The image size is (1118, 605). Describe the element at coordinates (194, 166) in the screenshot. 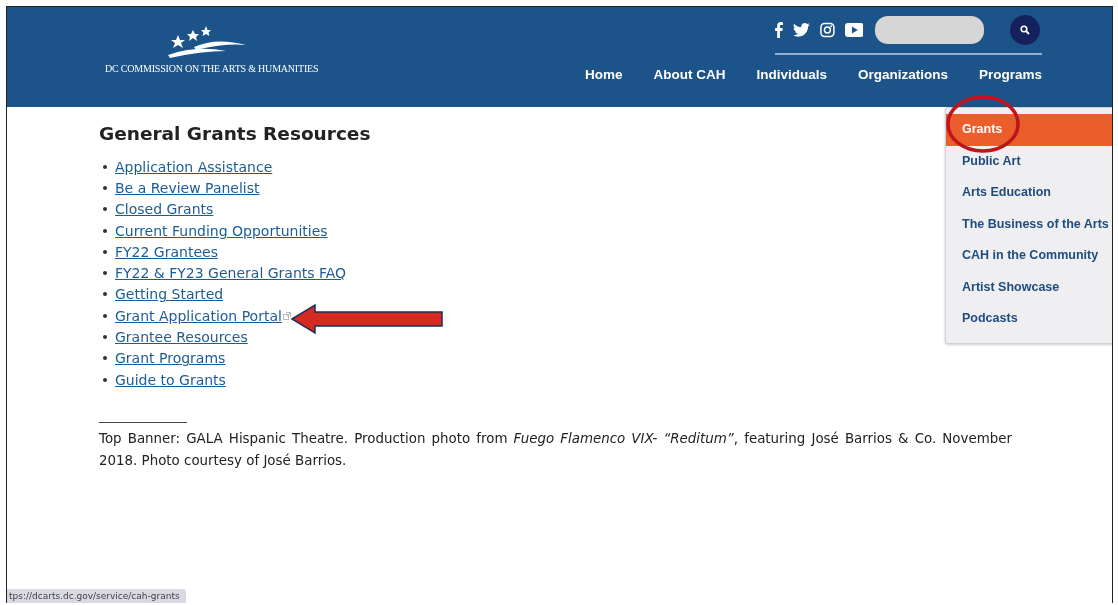

I see `resource-link: Application Assistance` at that location.